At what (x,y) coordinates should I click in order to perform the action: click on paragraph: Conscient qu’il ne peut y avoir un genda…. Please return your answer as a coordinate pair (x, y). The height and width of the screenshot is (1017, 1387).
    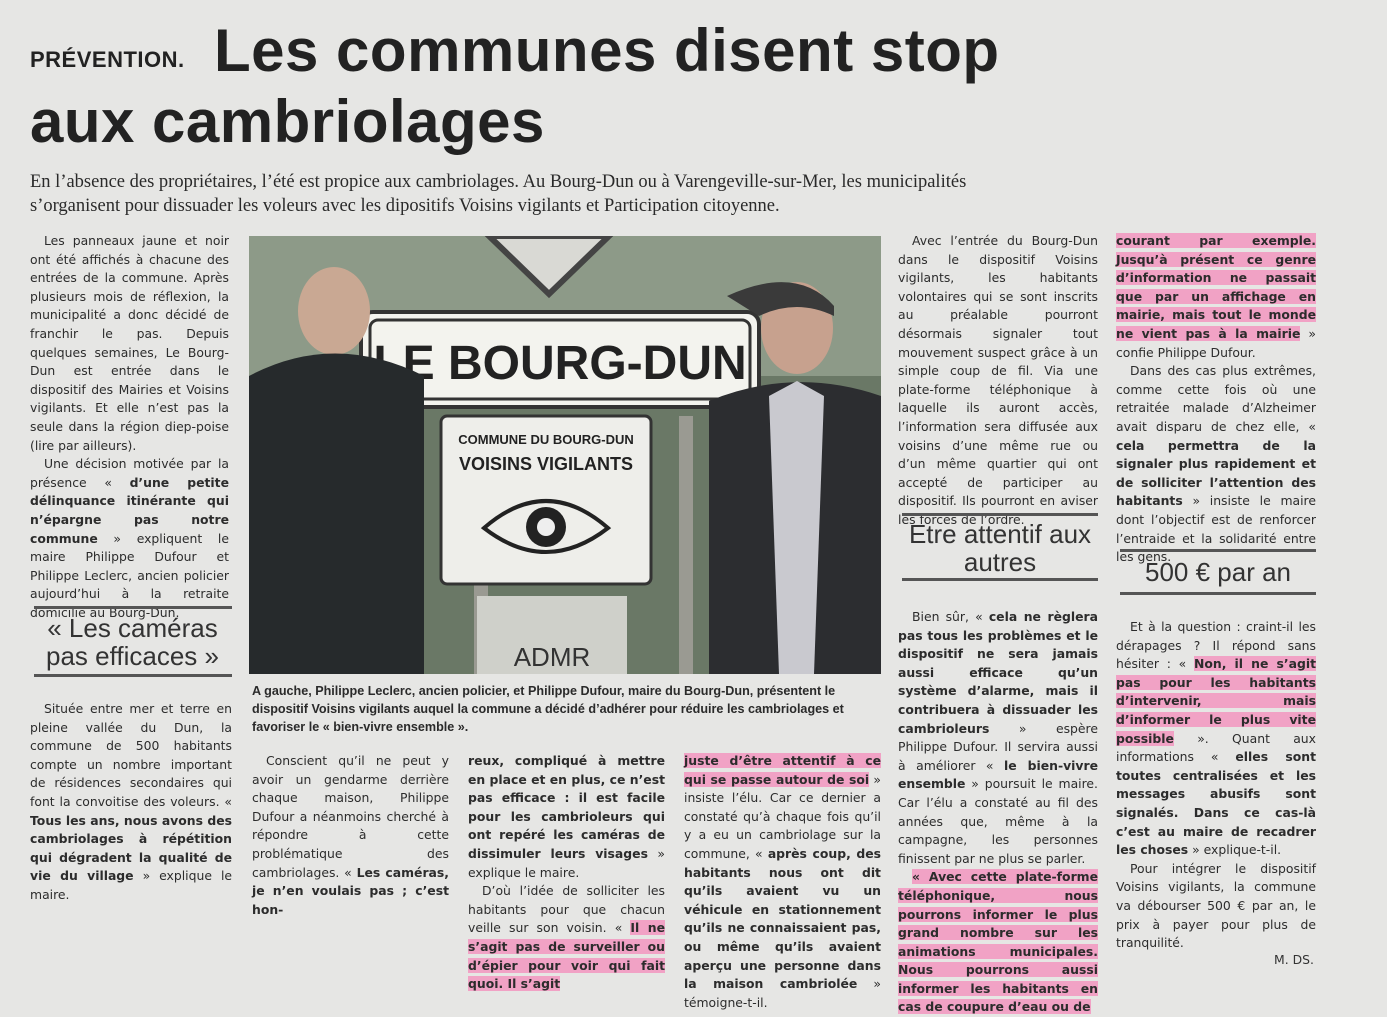
    Looking at the image, I should click on (350, 835).